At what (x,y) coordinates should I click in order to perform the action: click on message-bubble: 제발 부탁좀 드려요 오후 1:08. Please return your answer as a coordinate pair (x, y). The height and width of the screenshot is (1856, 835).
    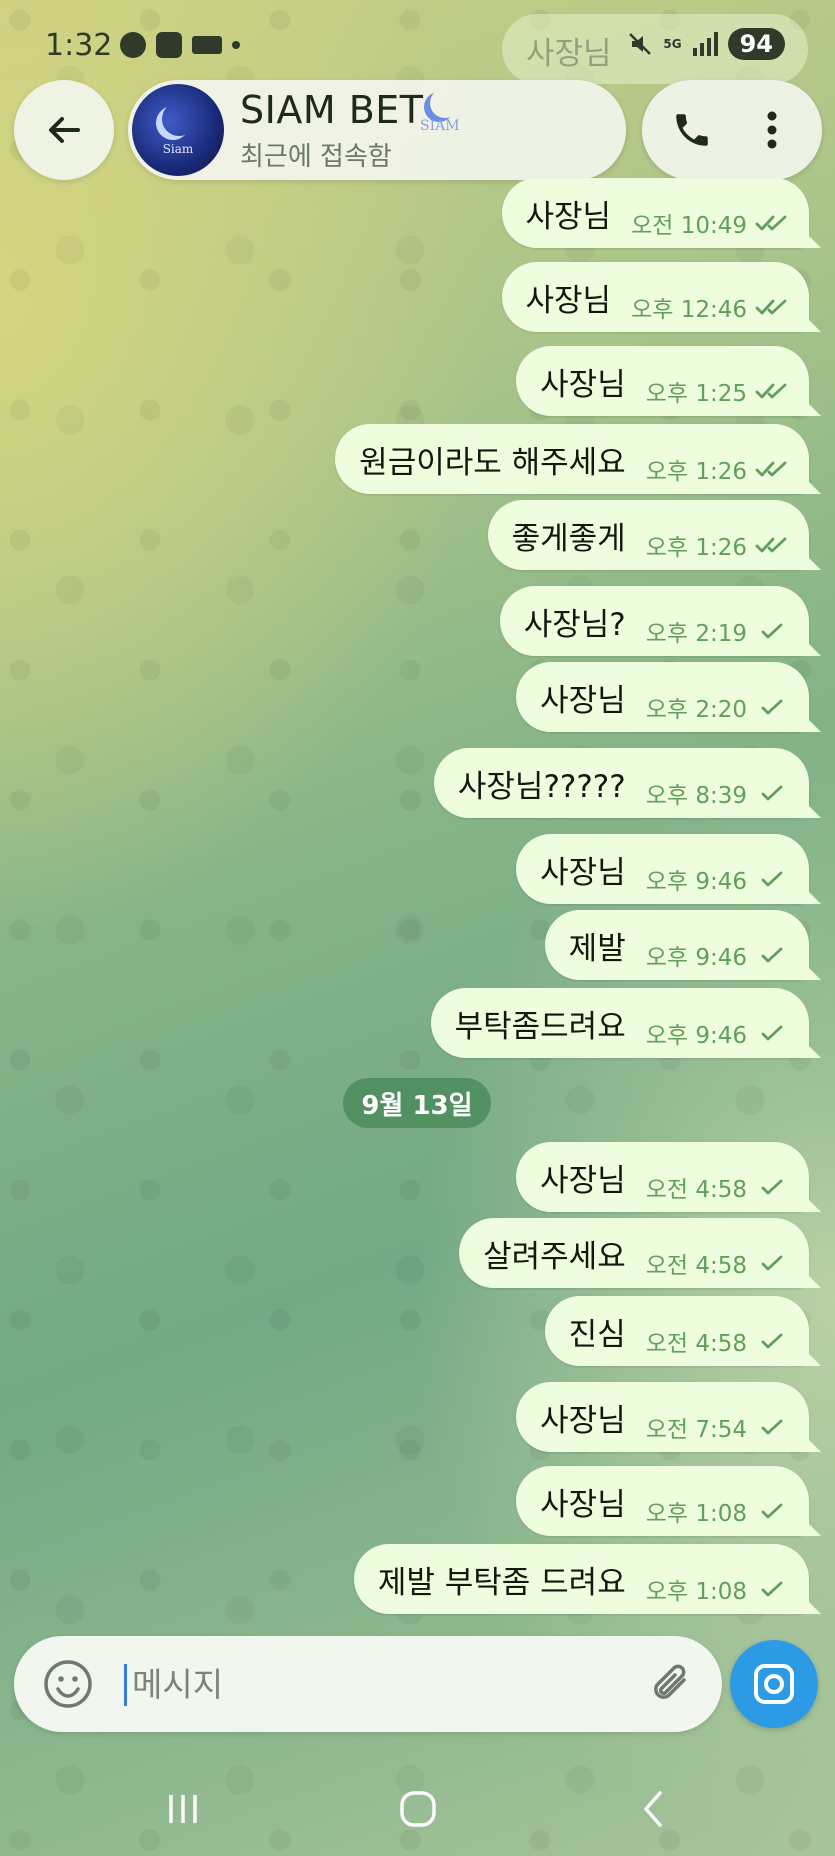
    Looking at the image, I should click on (581, 1579).